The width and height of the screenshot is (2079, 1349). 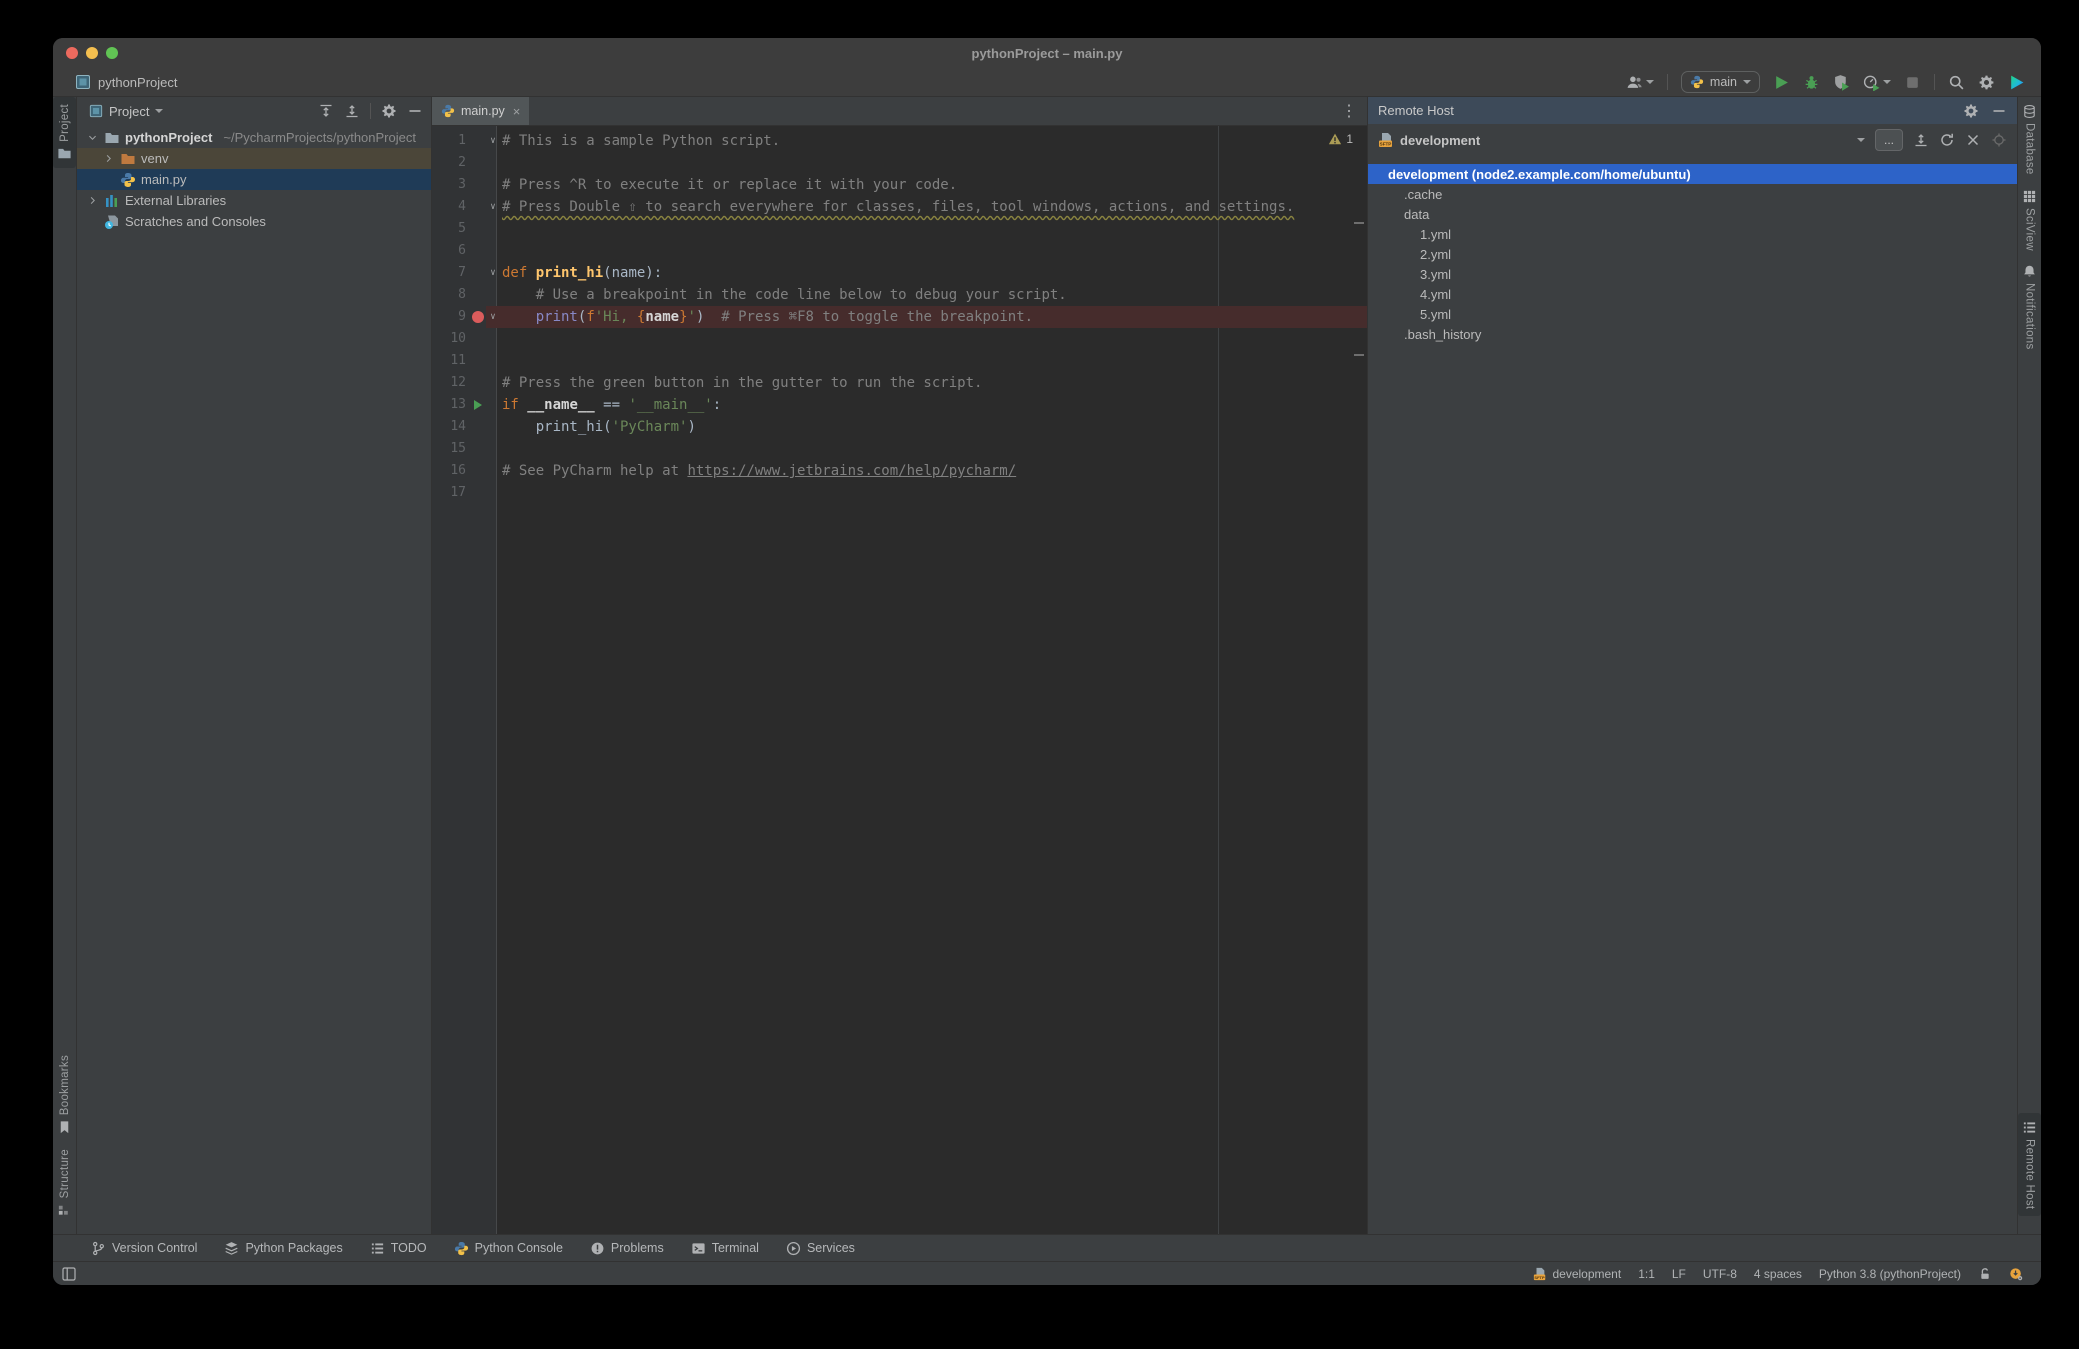 What do you see at coordinates (725, 1248) in the screenshot?
I see `toolwindow-button-terminal: Terminal` at bounding box center [725, 1248].